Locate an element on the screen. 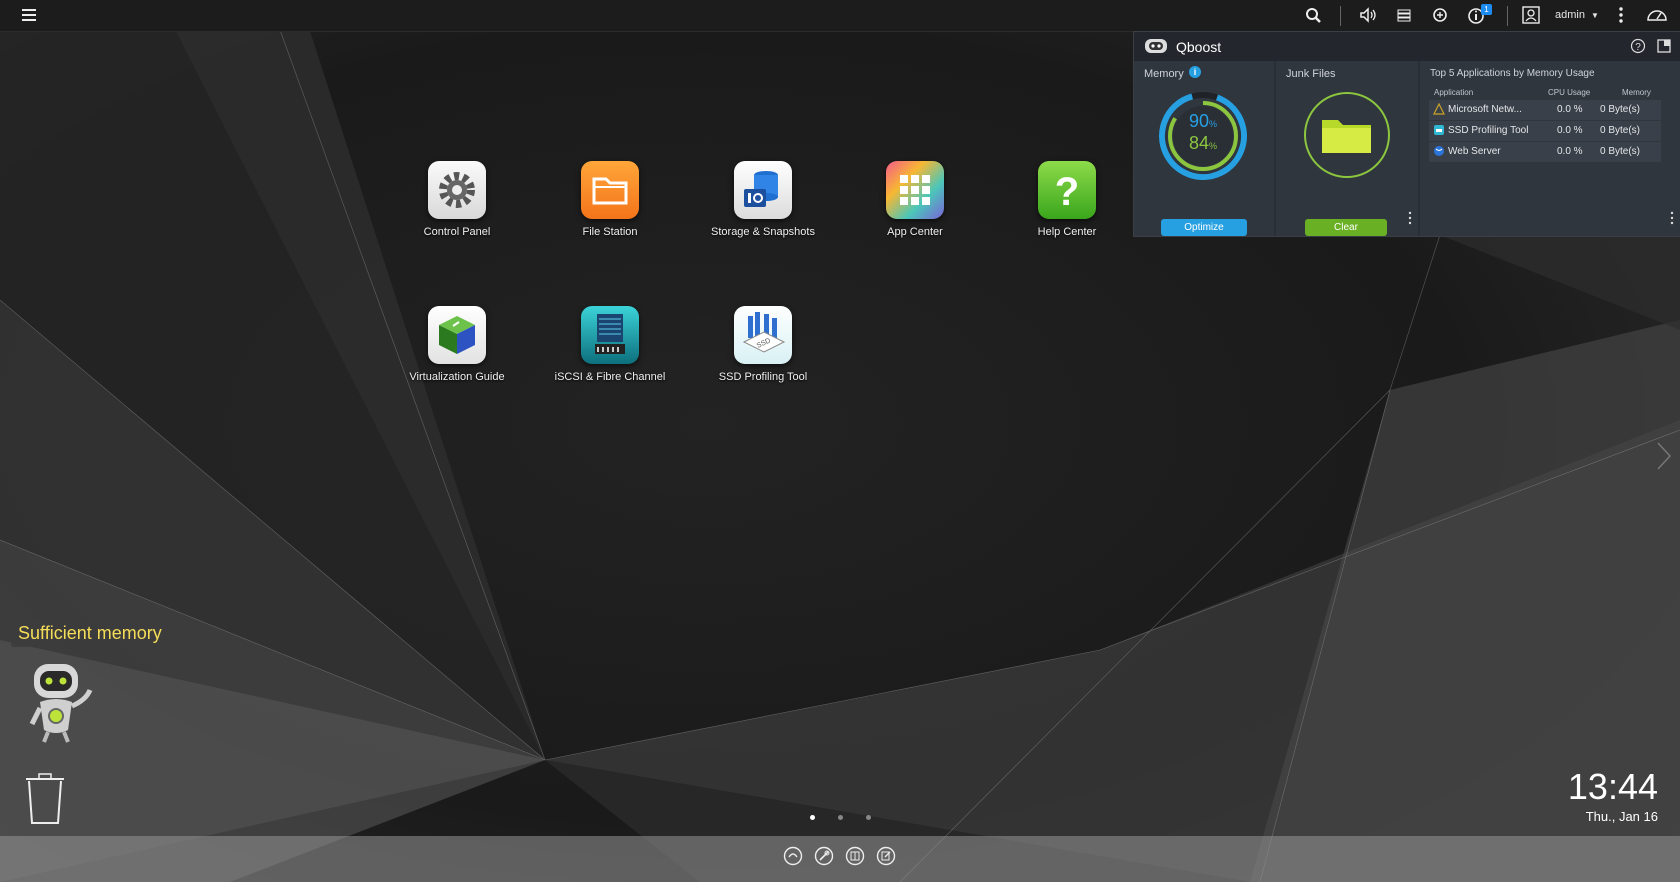 The image size is (1680, 882). trash-icon is located at coordinates (45, 799).